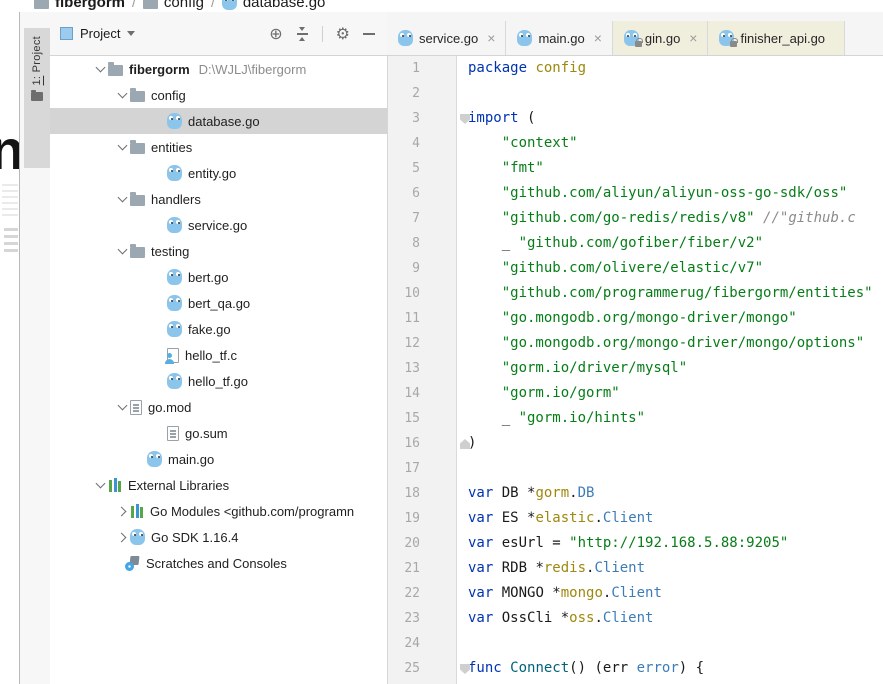 The height and width of the screenshot is (684, 883). What do you see at coordinates (416, 143) in the screenshot?
I see `line-number: 4` at bounding box center [416, 143].